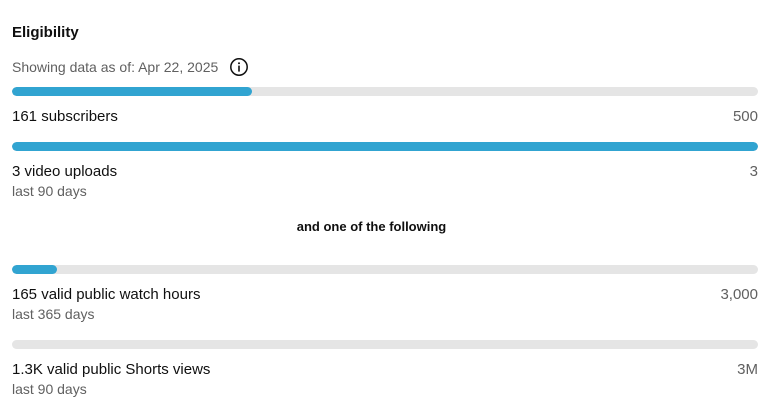 Image resolution: width=775 pixels, height=406 pixels. Describe the element at coordinates (739, 294) in the screenshot. I see `metric-goal: 3,000` at that location.